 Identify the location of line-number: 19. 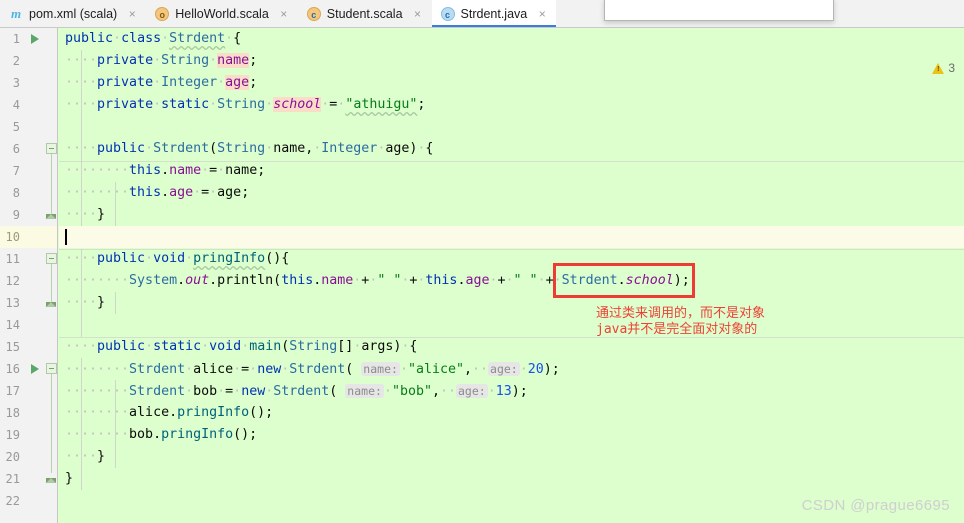
(12, 435).